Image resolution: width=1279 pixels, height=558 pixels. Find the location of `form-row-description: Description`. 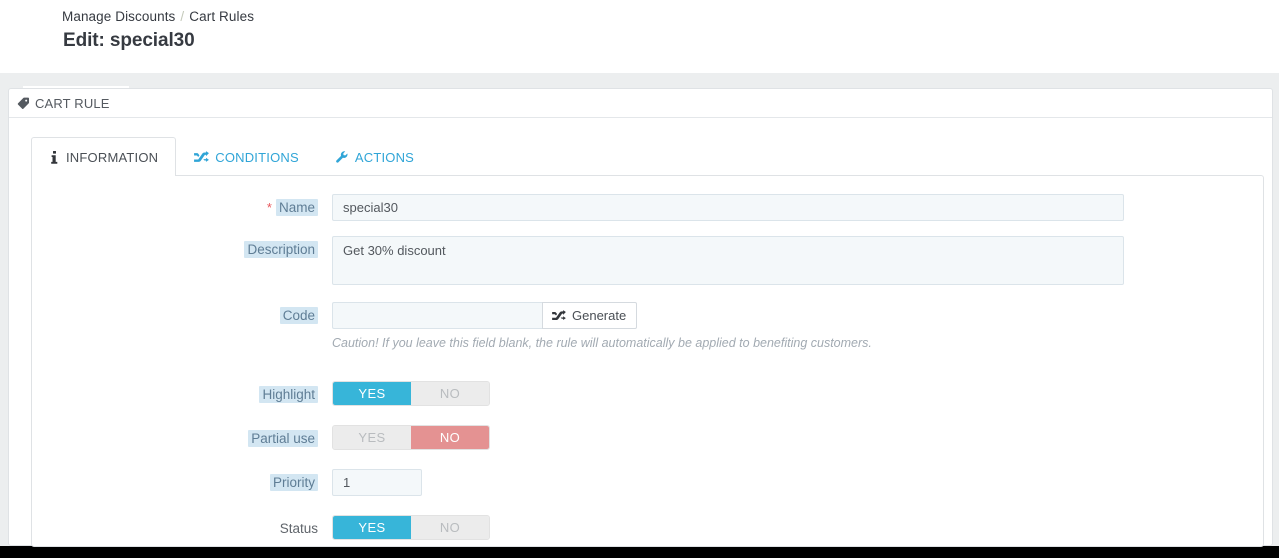

form-row-description: Description is located at coordinates (648, 263).